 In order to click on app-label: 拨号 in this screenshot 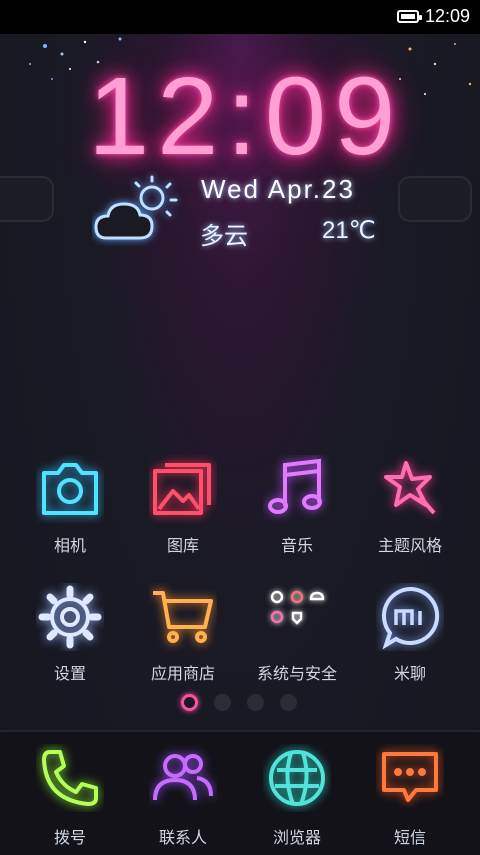, I will do `click(69, 837)`.